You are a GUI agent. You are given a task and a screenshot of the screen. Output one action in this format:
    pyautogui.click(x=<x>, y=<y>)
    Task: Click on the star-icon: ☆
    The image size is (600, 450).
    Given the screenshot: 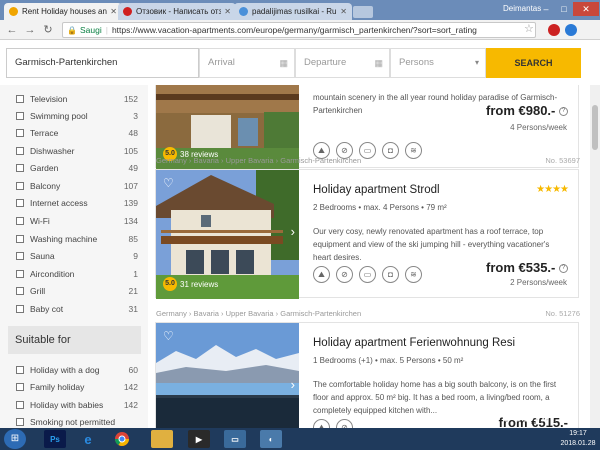 What is the action you would take?
    pyautogui.click(x=529, y=28)
    